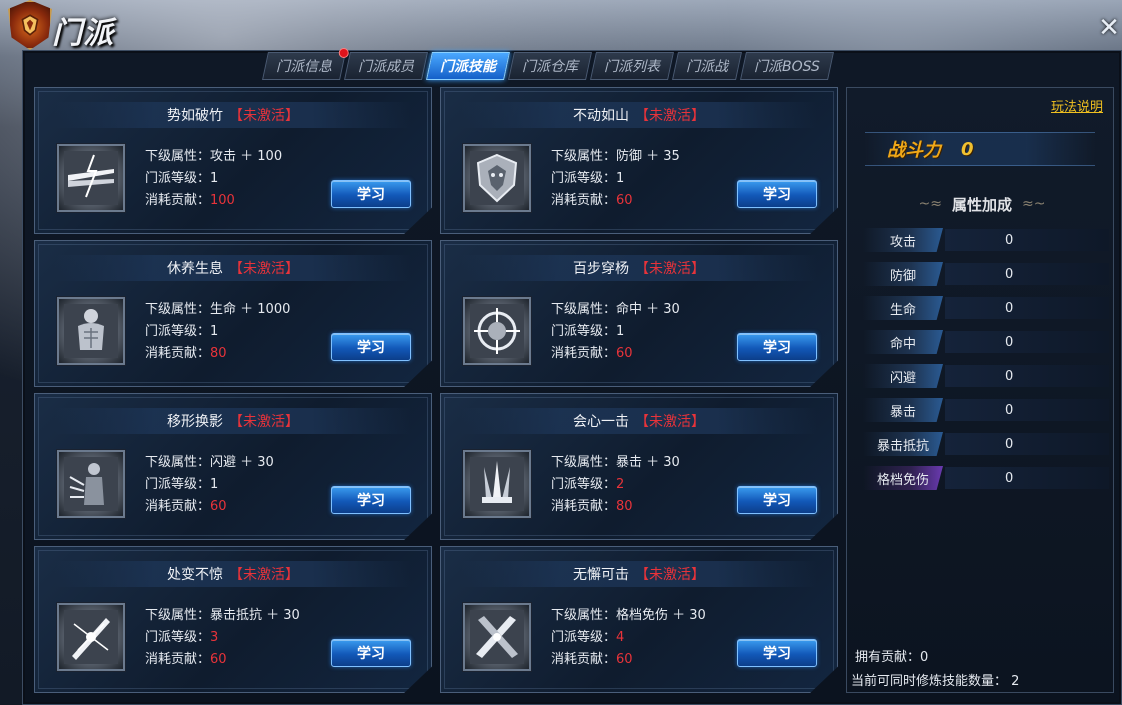  Describe the element at coordinates (903, 376) in the screenshot. I see `stat-label: 闪避` at that location.